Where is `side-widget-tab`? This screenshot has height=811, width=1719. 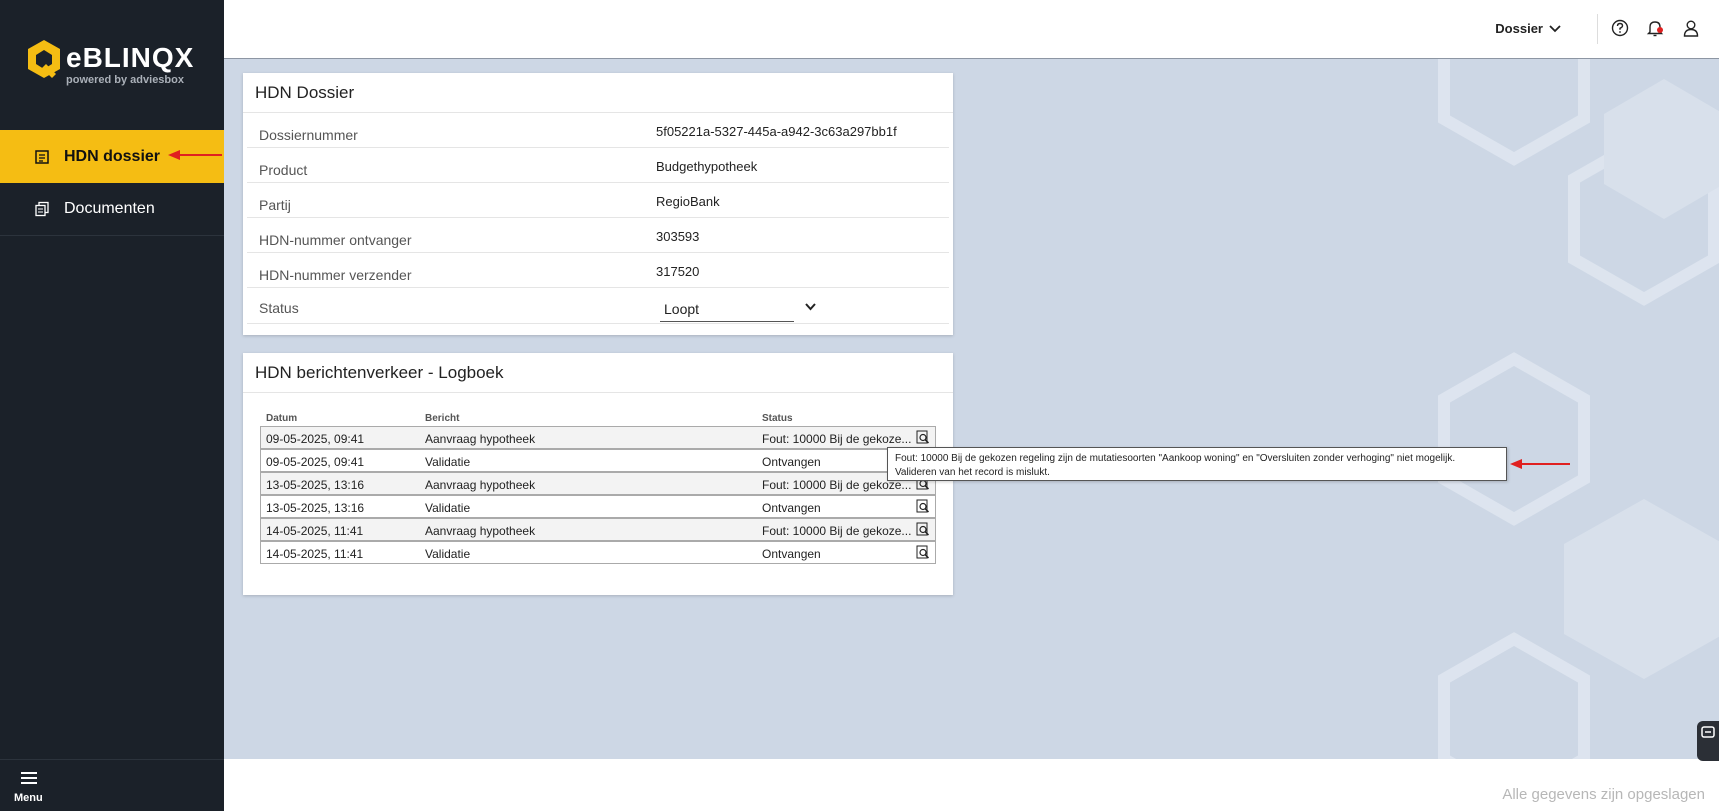 side-widget-tab is located at coordinates (1708, 741).